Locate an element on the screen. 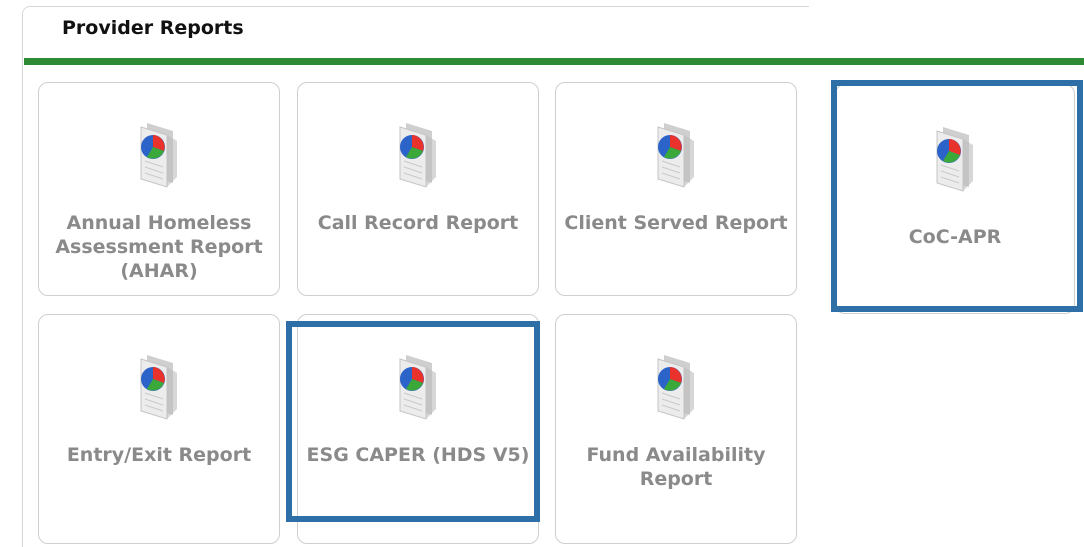  report-label: Fund Availability Report is located at coordinates (676, 467).